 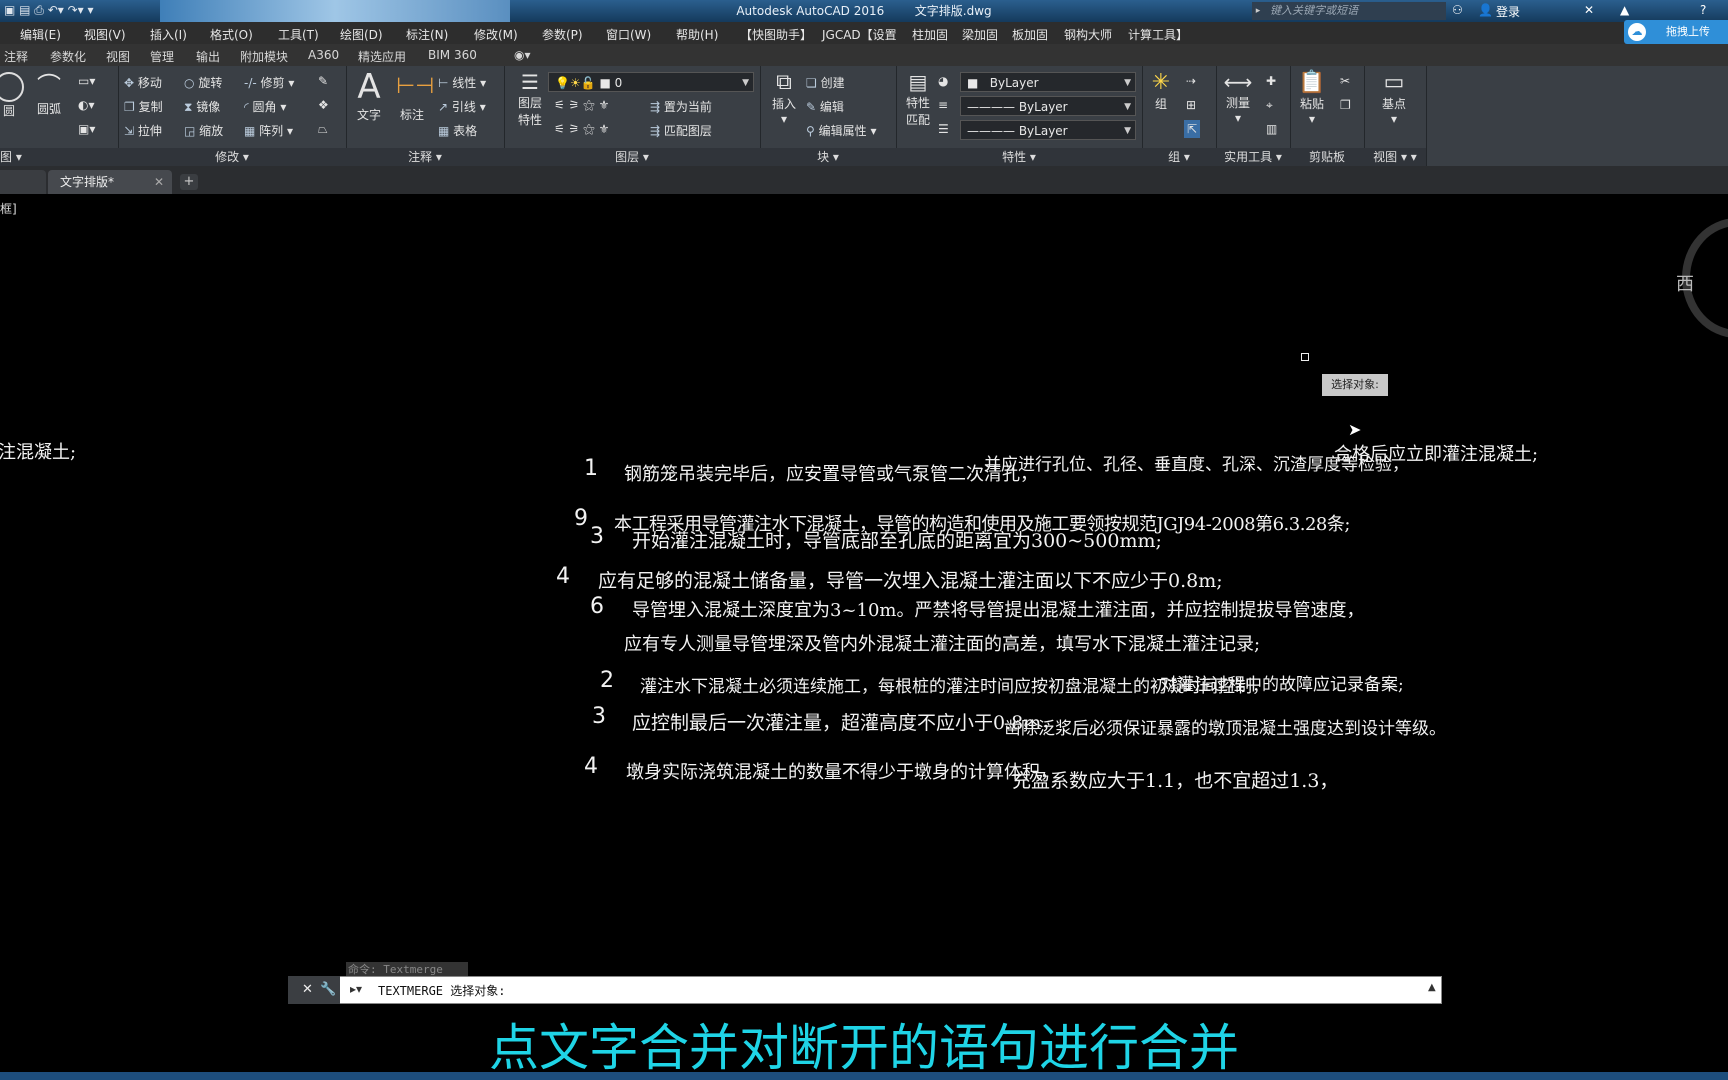 I want to click on color-dropdown: ■ ByLayer ▼, so click(x=1048, y=82).